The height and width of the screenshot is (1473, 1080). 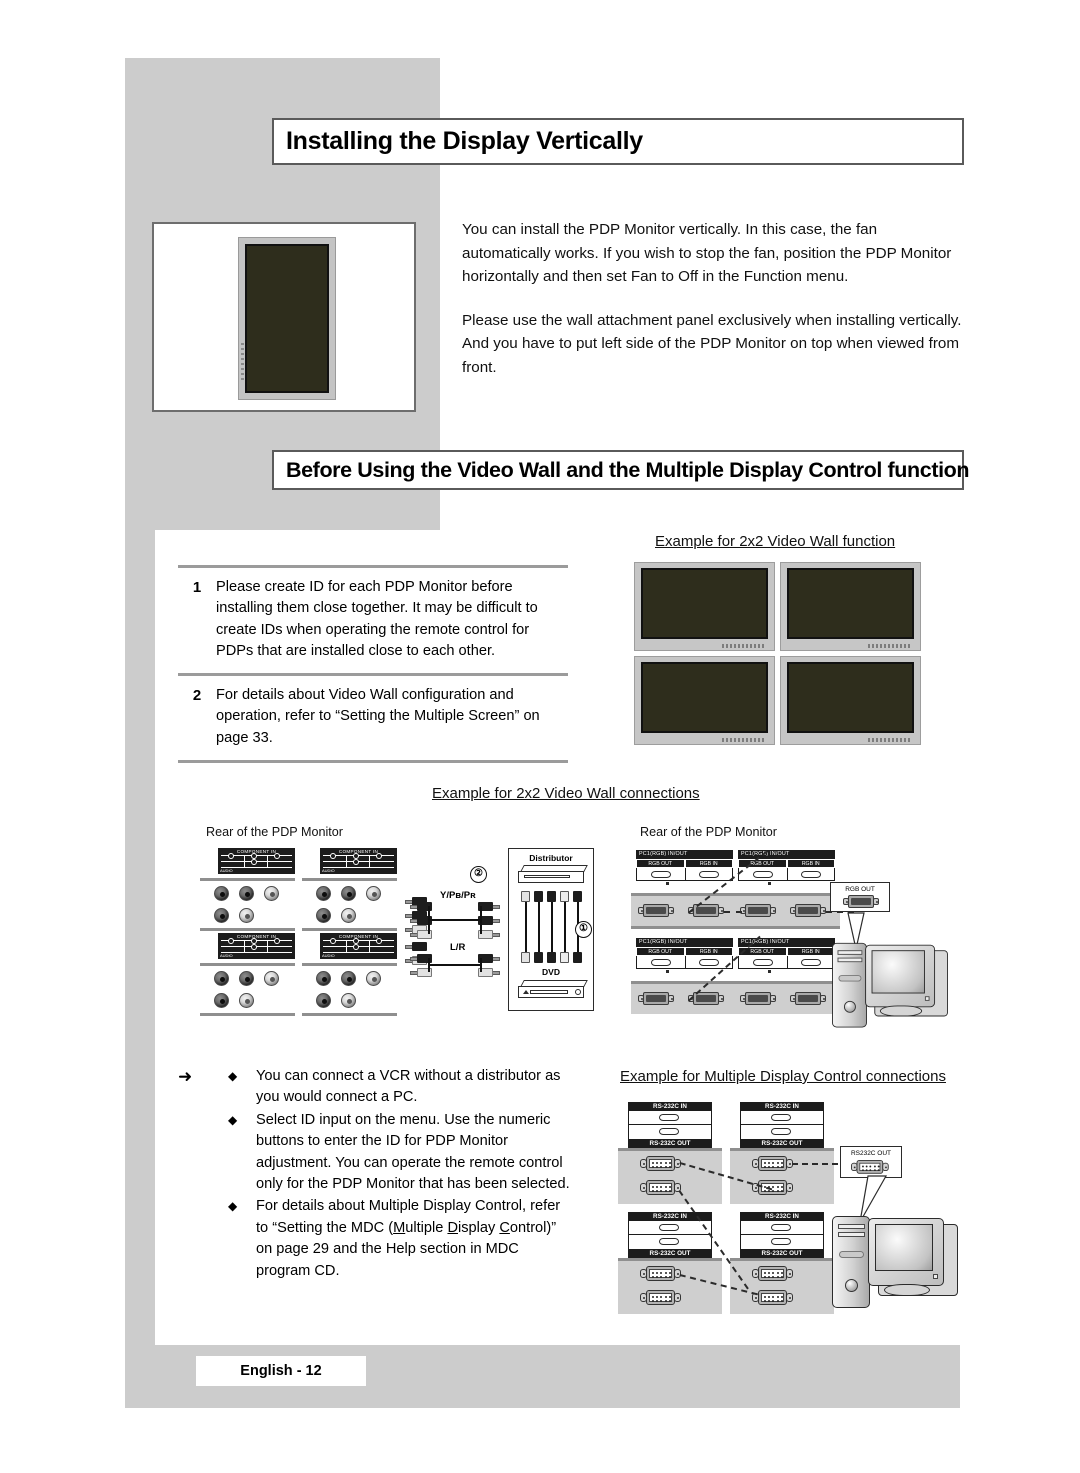 I want to click on rs232c-out-label: RS-232C OUT, so click(x=670, y=1253).